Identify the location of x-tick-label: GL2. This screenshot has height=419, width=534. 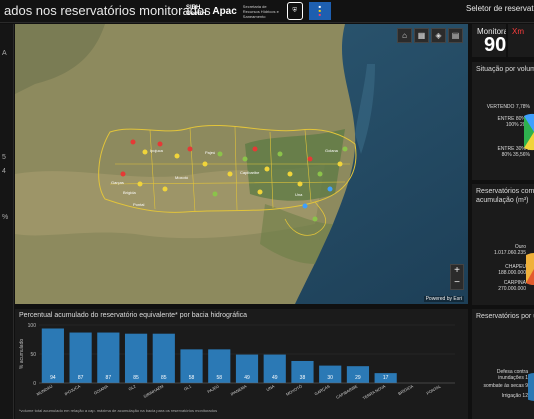
(133, 387).